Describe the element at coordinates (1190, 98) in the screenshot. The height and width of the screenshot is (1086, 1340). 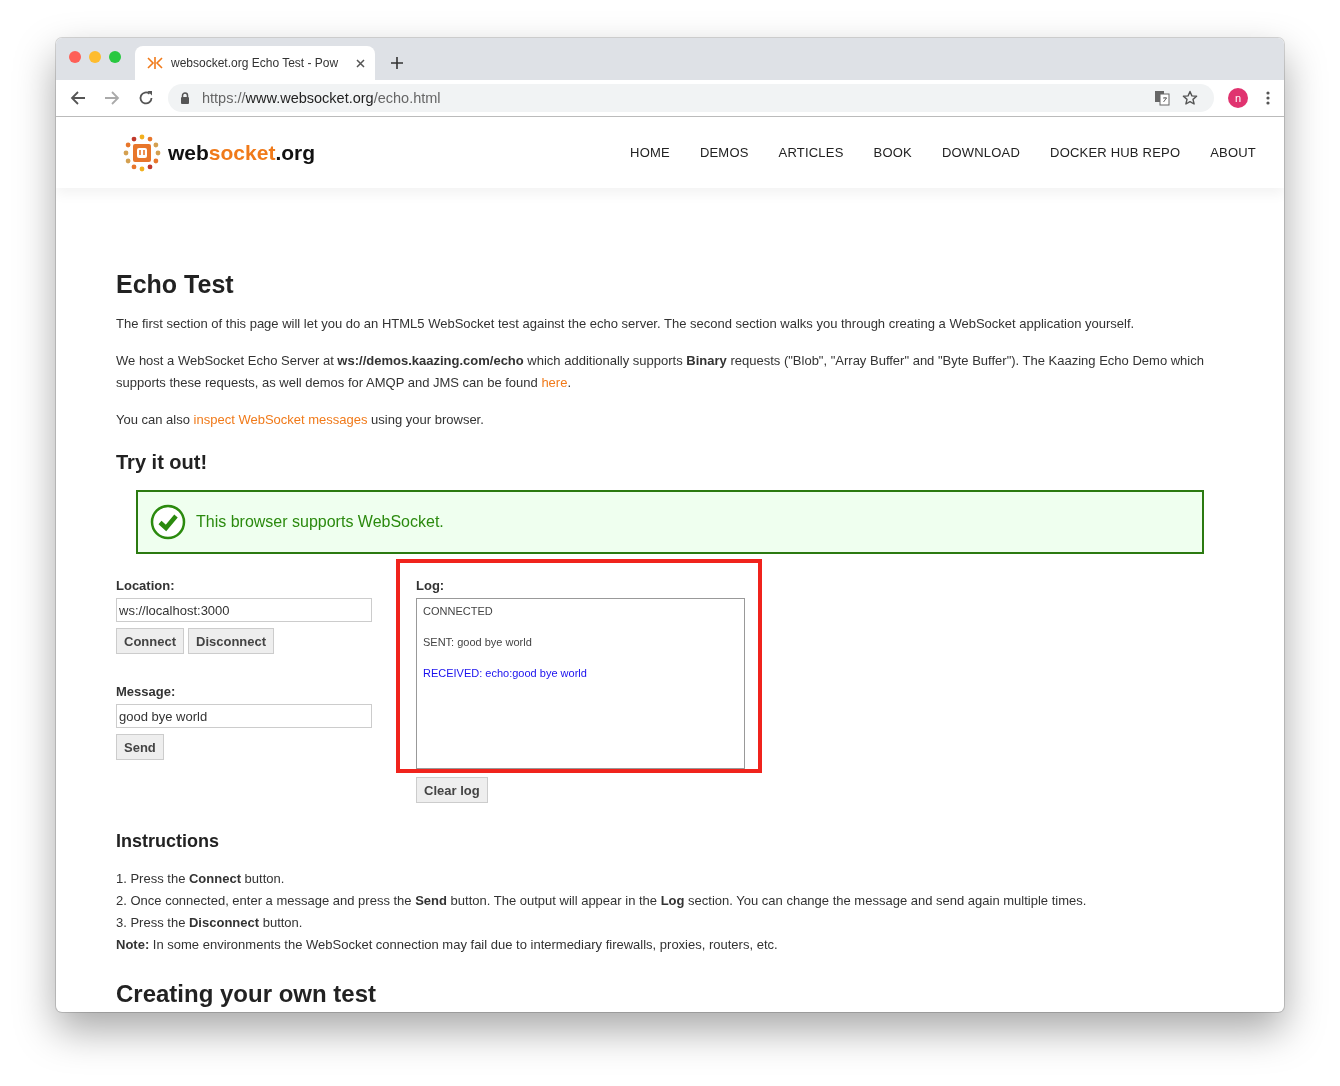
I see `star-icon` at that location.